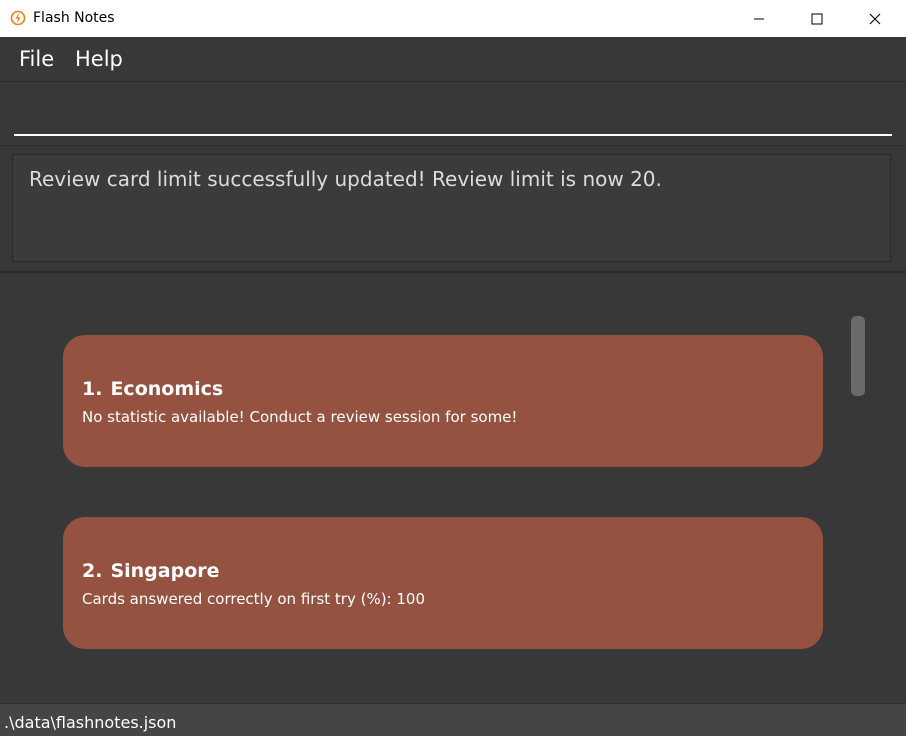  I want to click on status-bar: .\data\flashnotes.json, so click(453, 719).